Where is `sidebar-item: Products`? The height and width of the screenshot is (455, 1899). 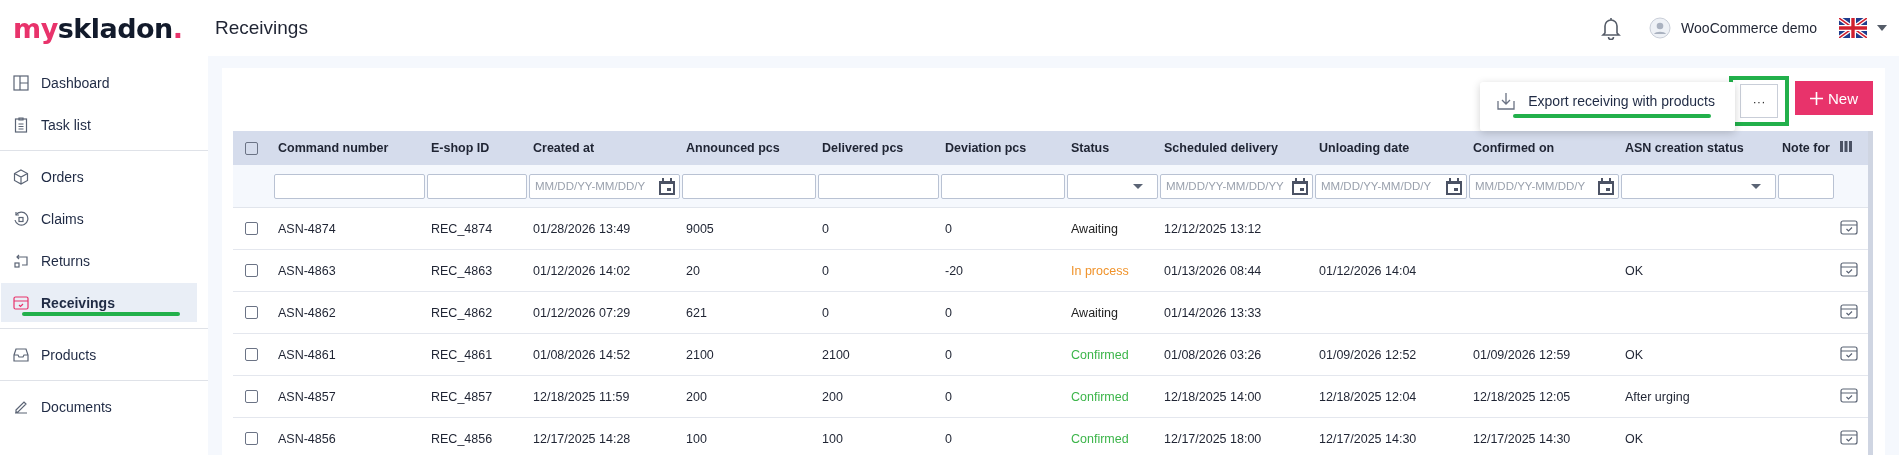 sidebar-item: Products is located at coordinates (99, 354).